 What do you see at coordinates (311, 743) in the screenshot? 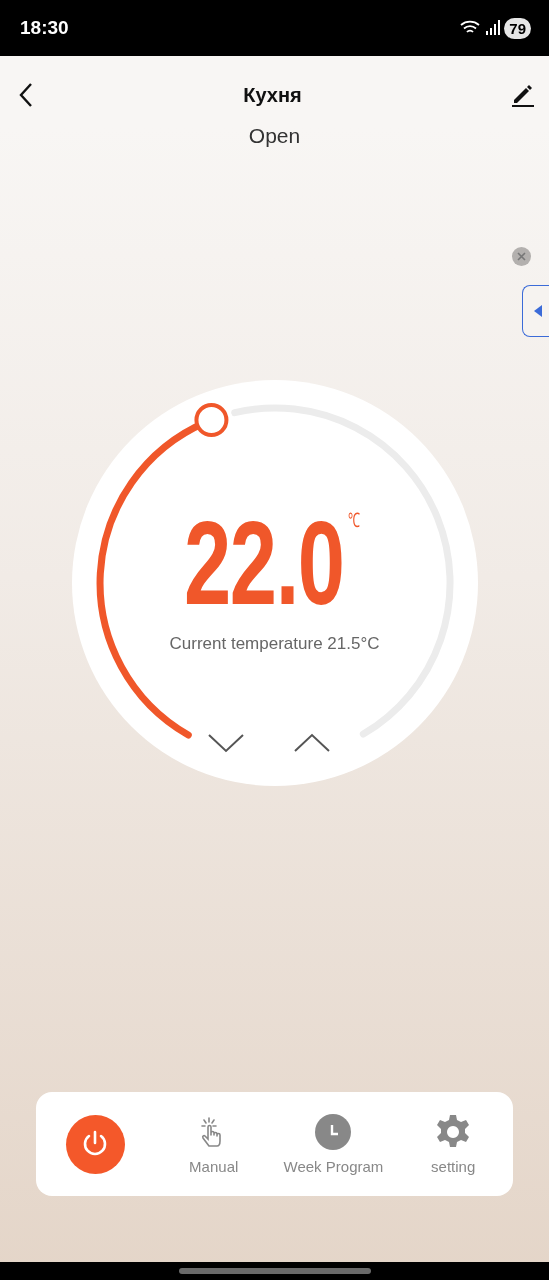
I see `chevron-up-icon` at bounding box center [311, 743].